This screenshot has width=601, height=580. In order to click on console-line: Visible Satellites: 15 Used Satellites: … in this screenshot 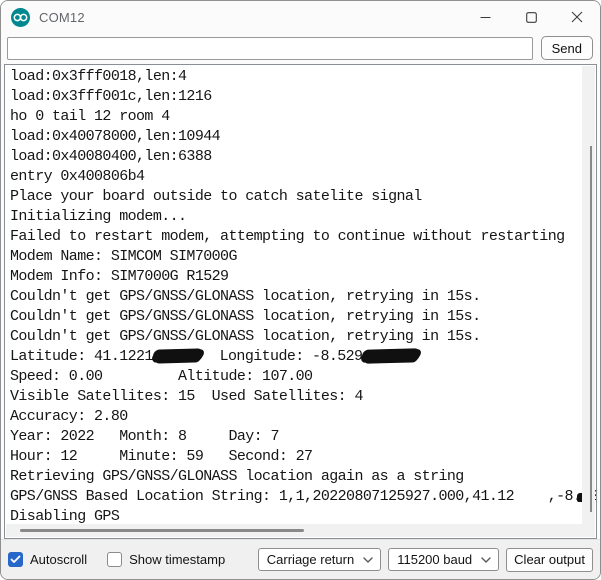, I will do `click(186, 396)`.